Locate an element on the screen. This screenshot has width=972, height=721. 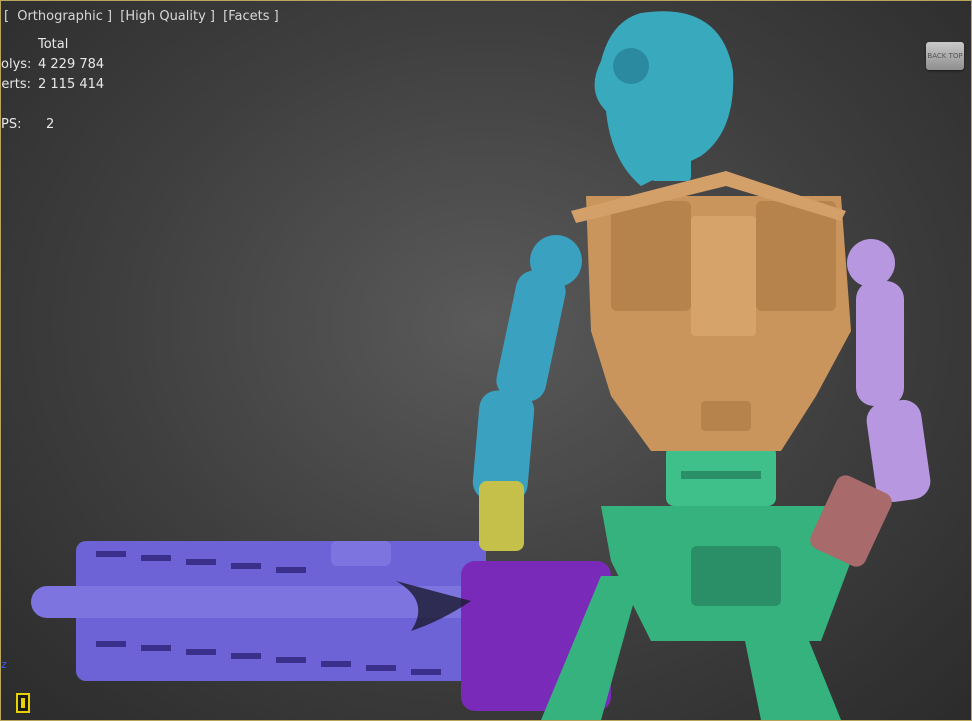
viewcube-icon: BACK TOP is located at coordinates (945, 56).